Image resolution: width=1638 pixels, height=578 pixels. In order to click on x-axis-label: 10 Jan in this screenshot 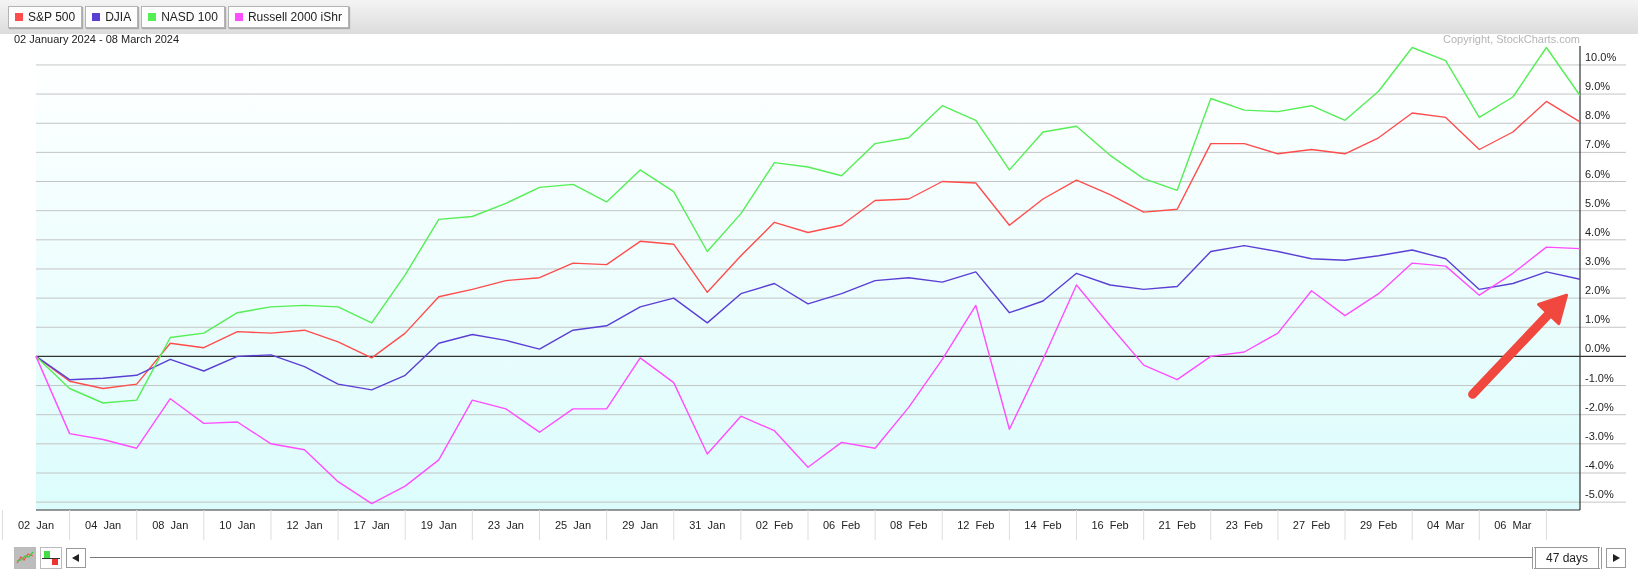, I will do `click(237, 525)`.